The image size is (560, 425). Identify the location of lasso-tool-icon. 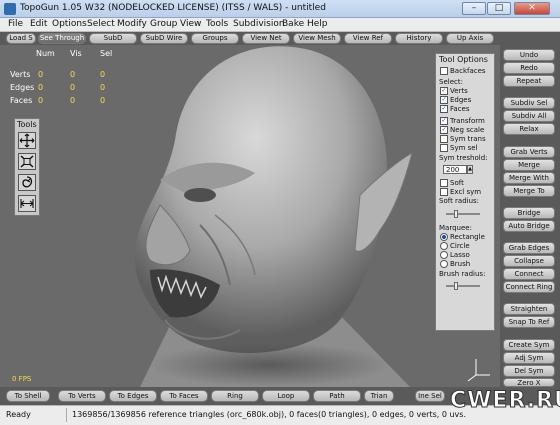
(27, 182).